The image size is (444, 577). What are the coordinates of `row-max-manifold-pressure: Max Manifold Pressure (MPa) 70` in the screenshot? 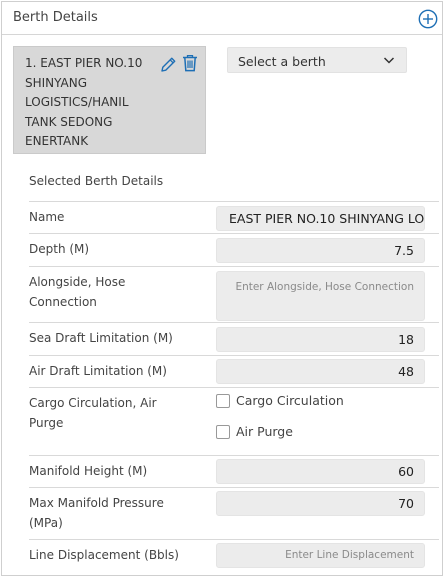 It's located at (234, 513).